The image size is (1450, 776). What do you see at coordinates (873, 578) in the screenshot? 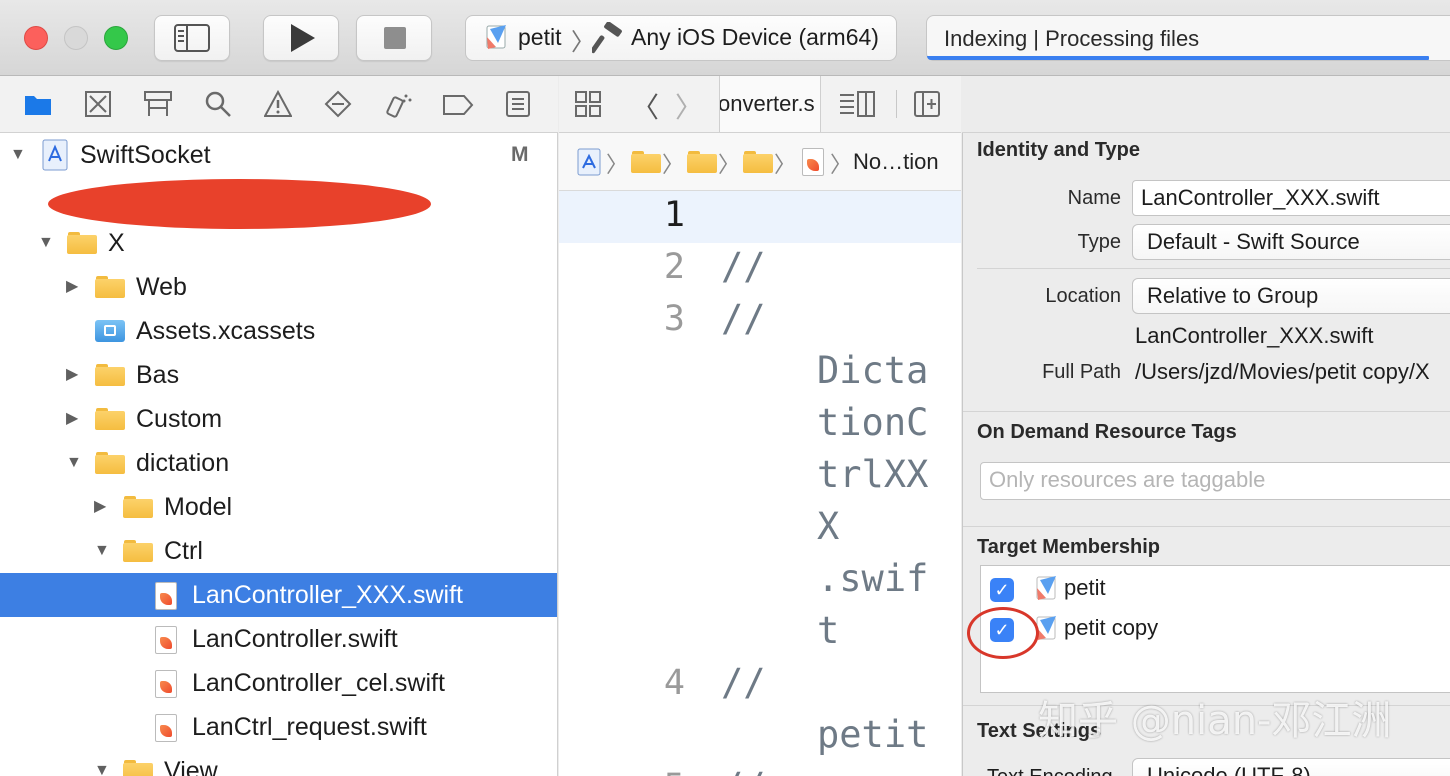
I see `code-line-text: .swif` at bounding box center [873, 578].